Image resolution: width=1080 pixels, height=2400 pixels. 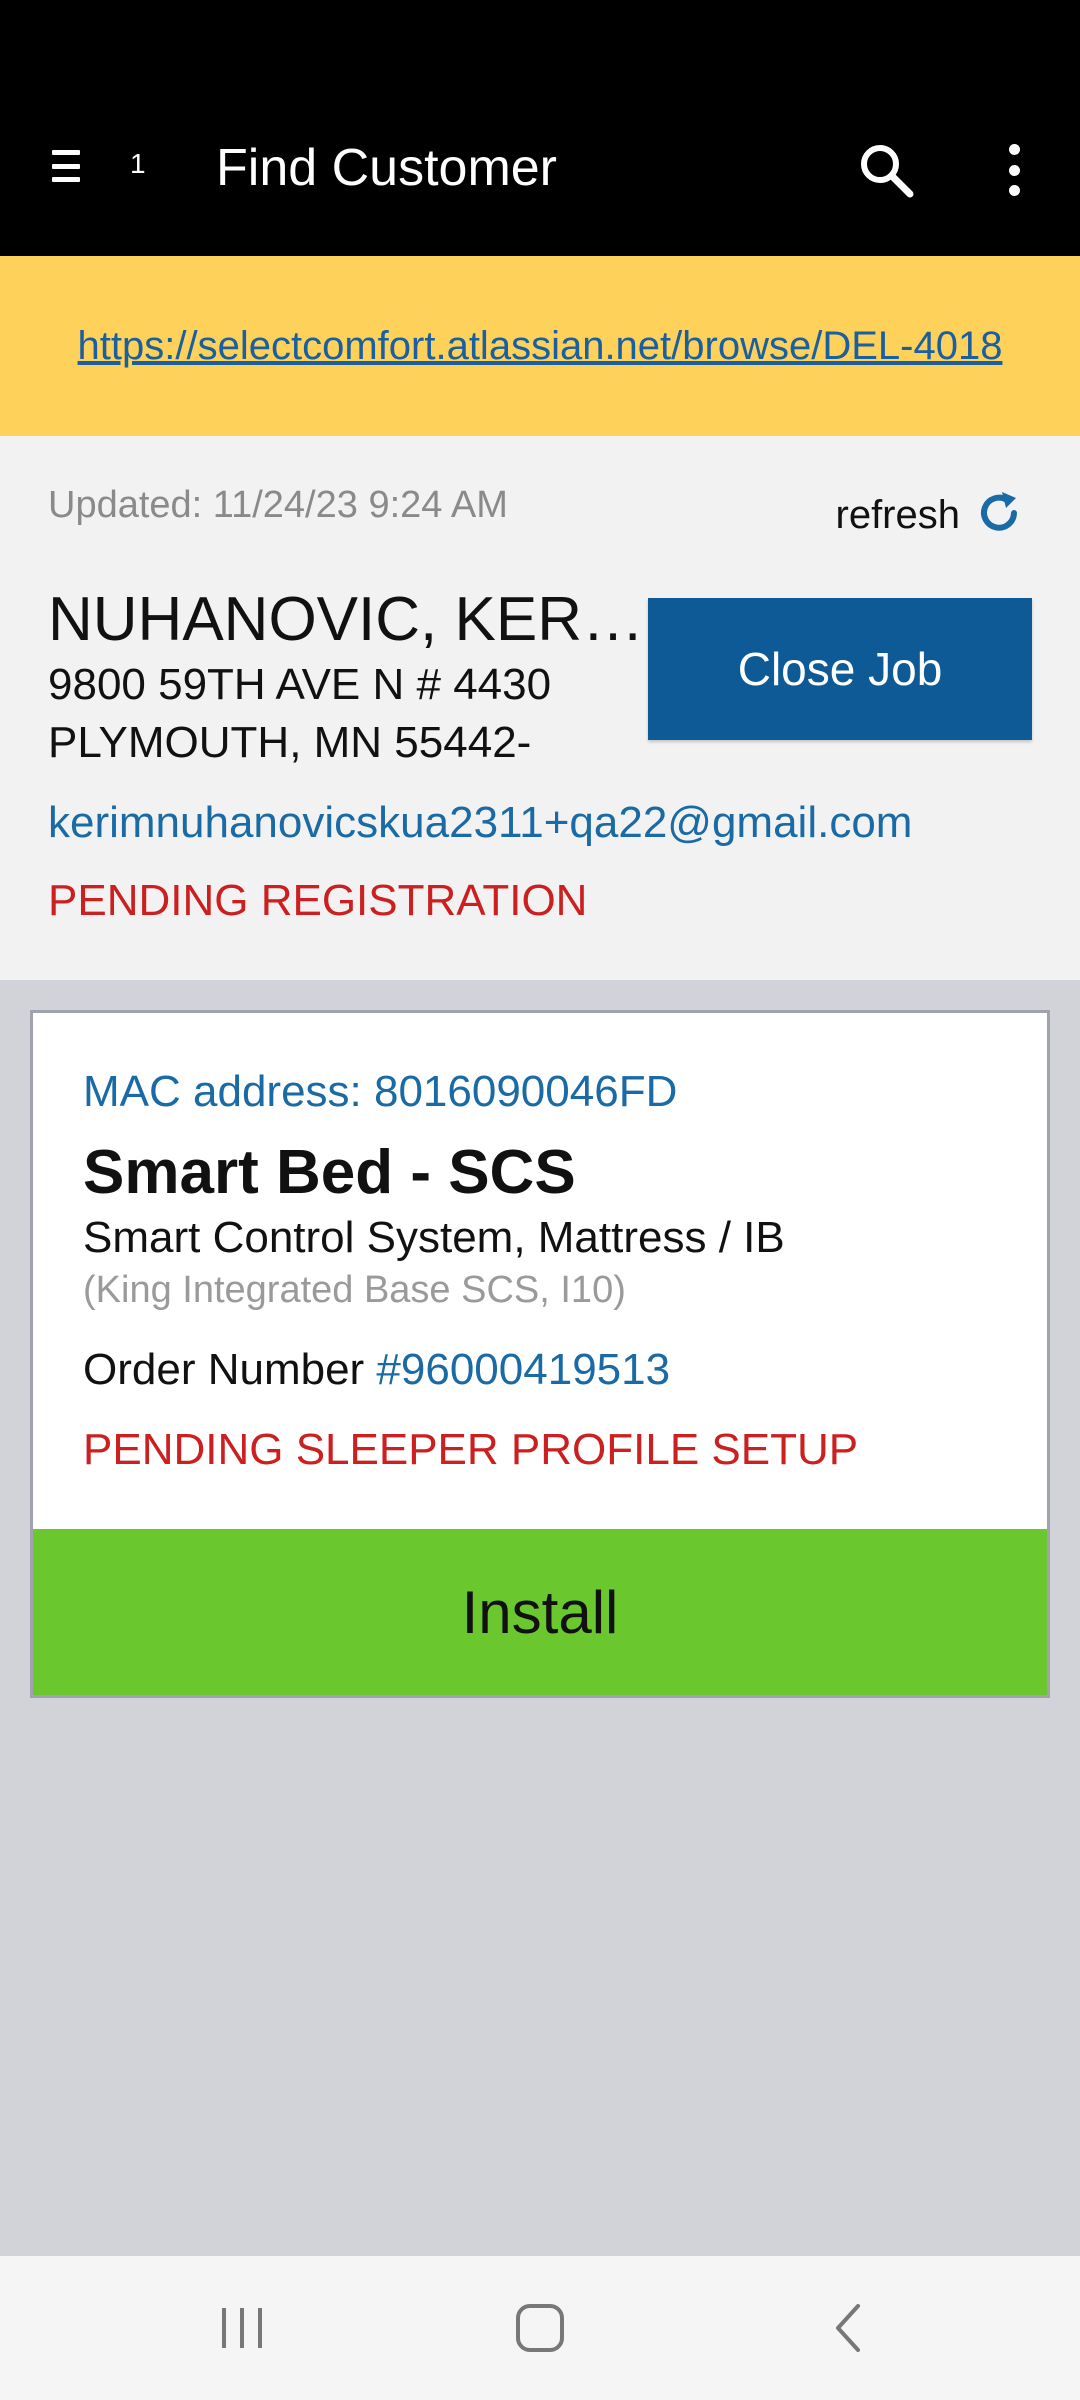 I want to click on page-title: Find Customer, so click(x=386, y=168).